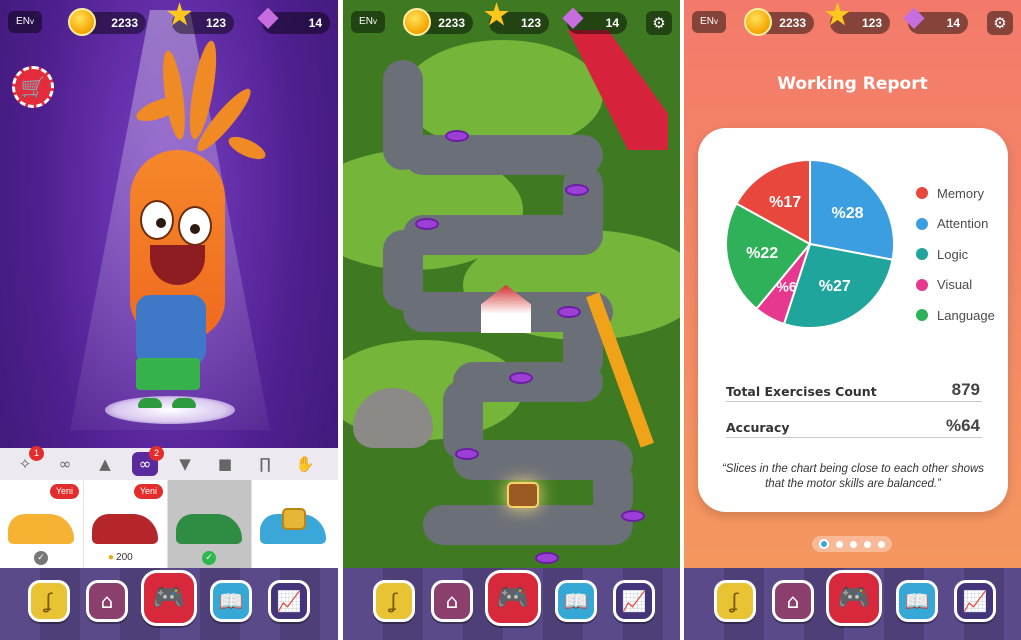 The height and width of the screenshot is (640, 1021). Describe the element at coordinates (785, 202) in the screenshot. I see `pie-label-memory: %17` at that location.